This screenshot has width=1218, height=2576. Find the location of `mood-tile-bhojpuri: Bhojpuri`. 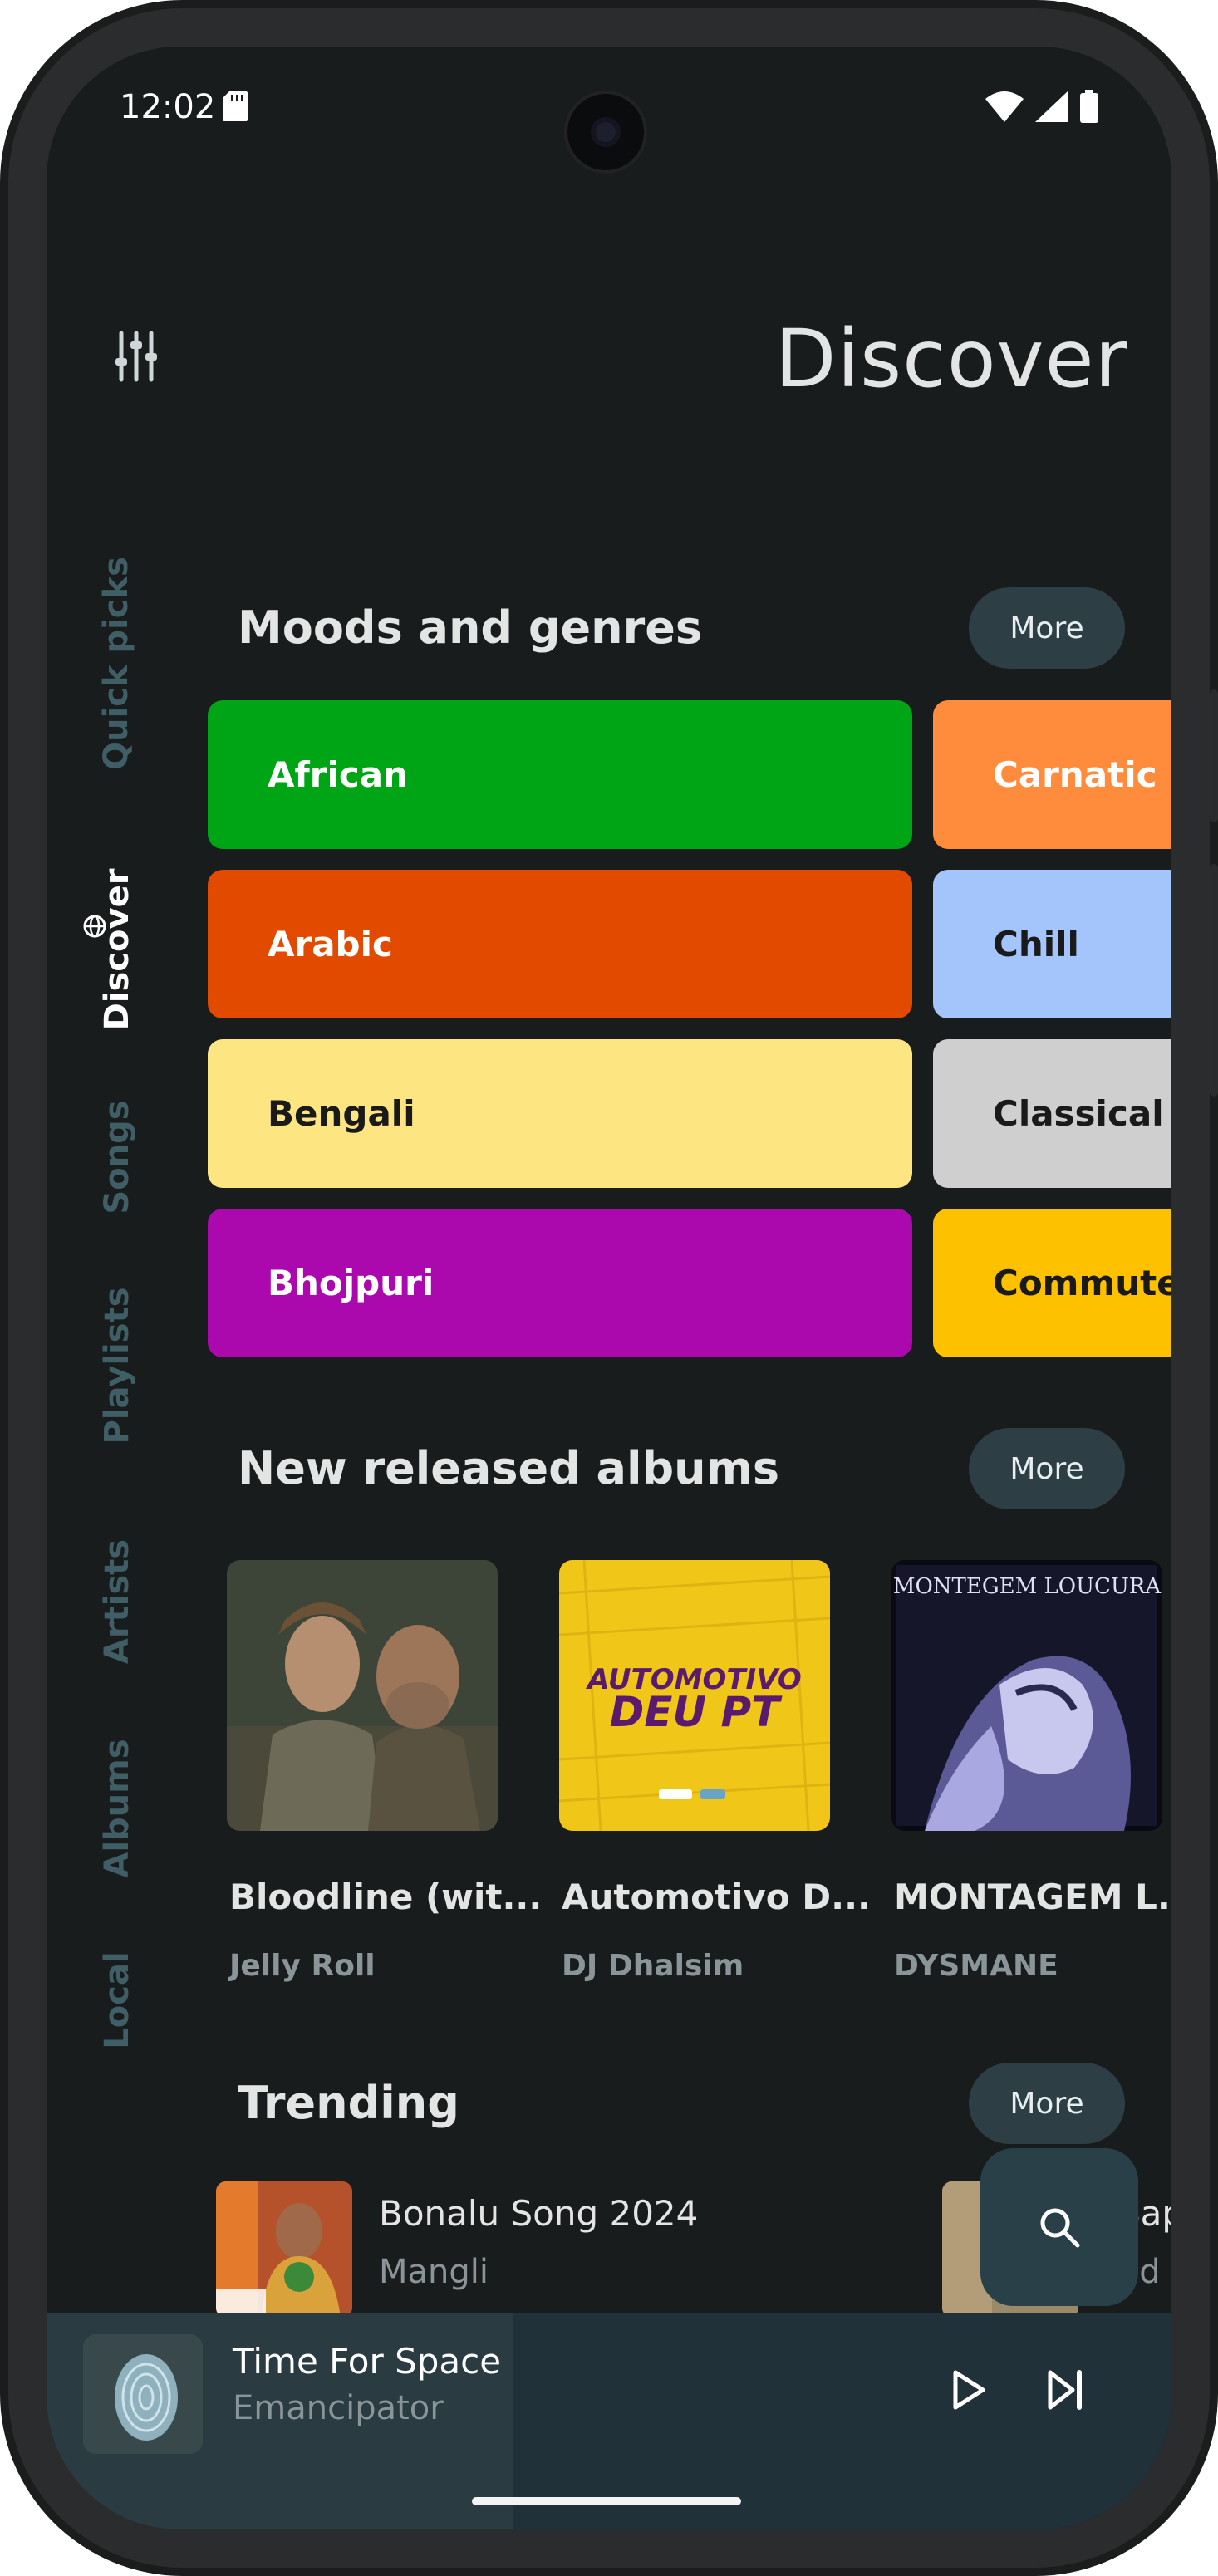

mood-tile-bhojpuri: Bhojpuri is located at coordinates (560, 1283).